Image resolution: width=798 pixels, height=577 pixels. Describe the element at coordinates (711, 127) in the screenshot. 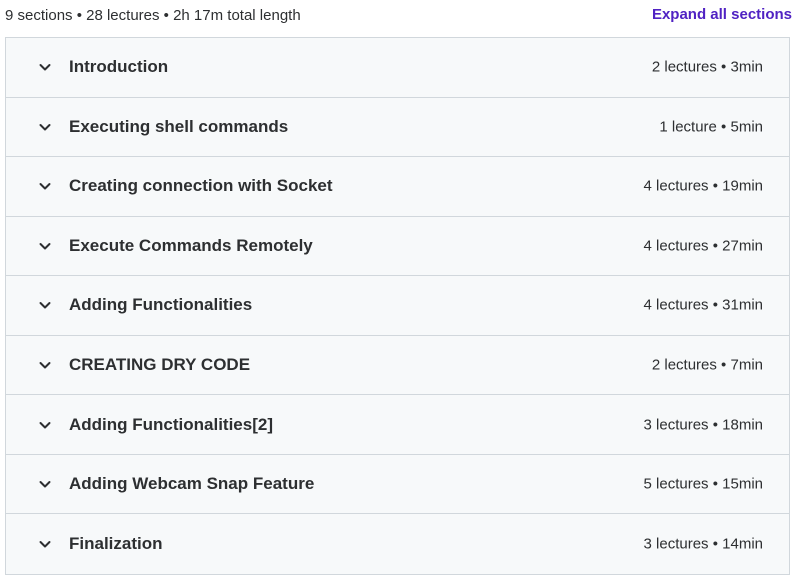

I see `section-meta: 1 lecture • 5min` at that location.